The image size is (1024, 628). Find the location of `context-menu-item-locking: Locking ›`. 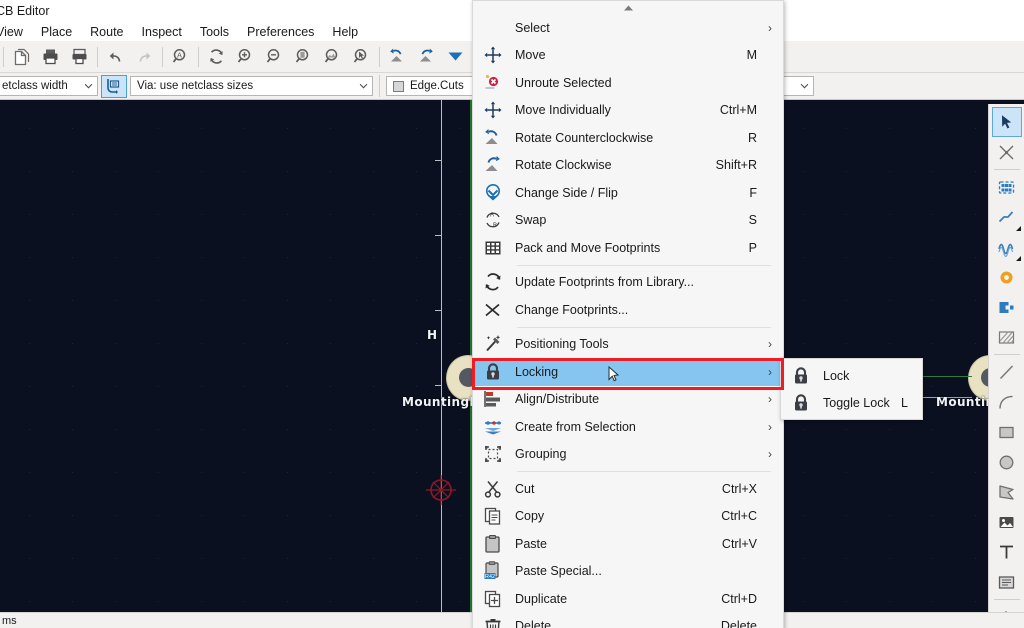

context-menu-item-locking: Locking › is located at coordinates (628, 372).